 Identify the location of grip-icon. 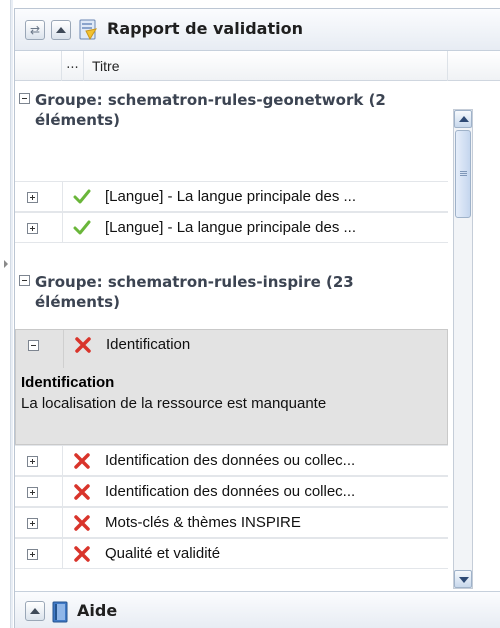
(463, 171).